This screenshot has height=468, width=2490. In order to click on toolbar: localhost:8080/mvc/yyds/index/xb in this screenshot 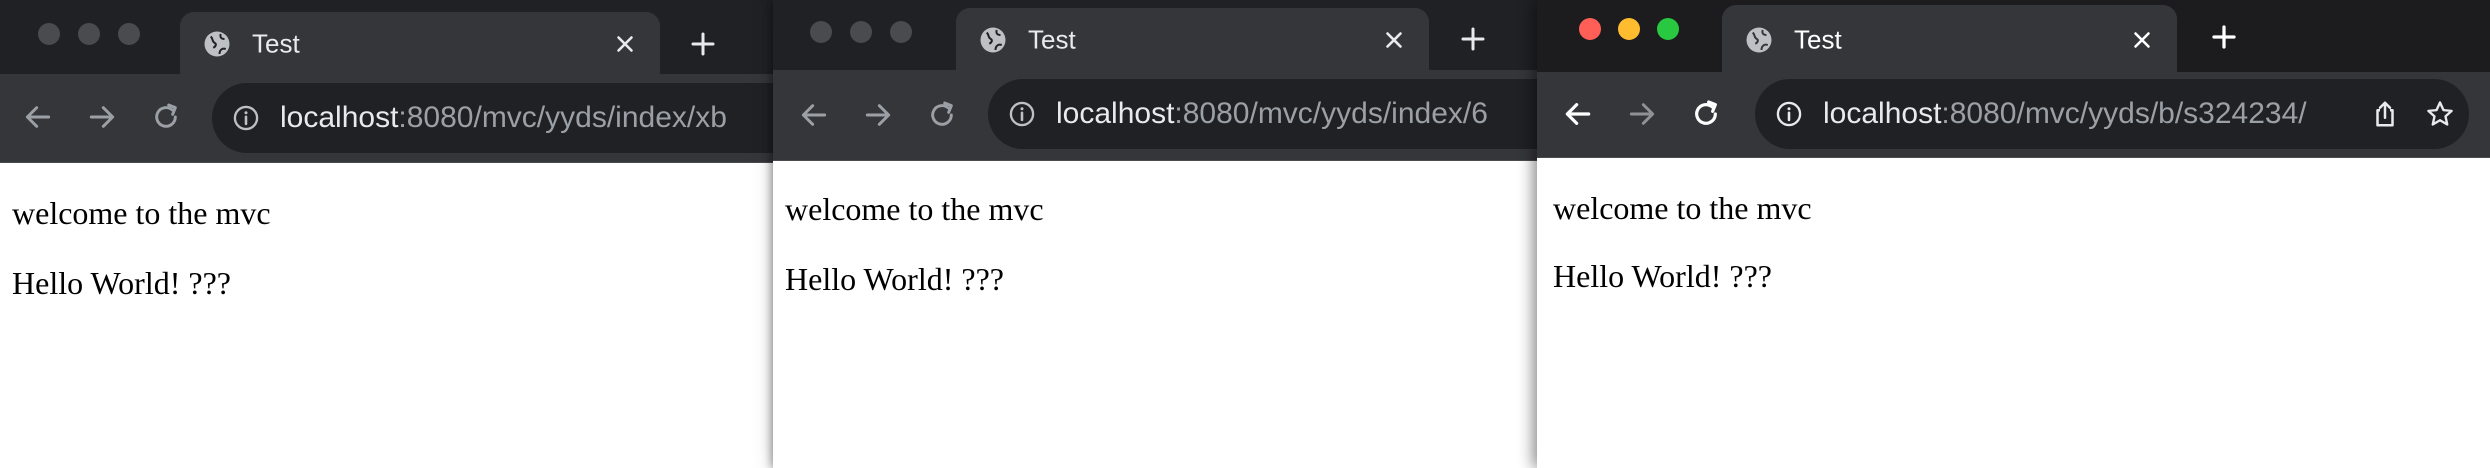, I will do `click(390, 118)`.